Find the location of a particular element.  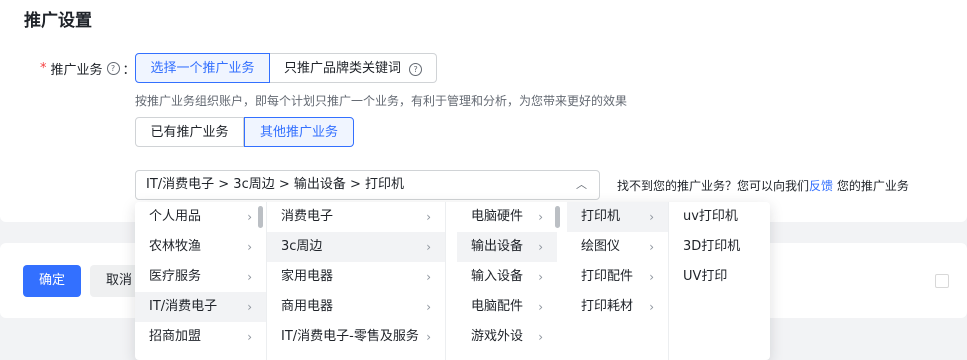

cascader-option-label: 绘图仪 is located at coordinates (601, 246).